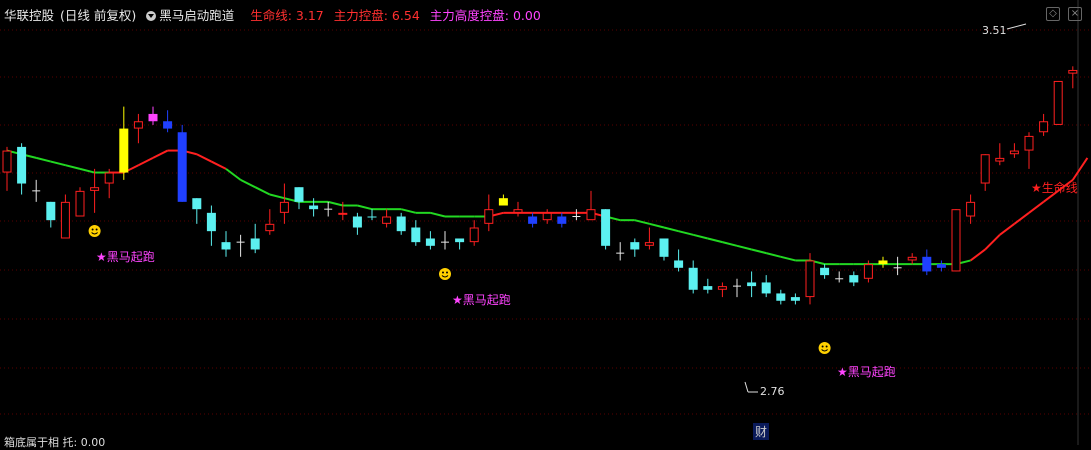 This screenshot has width=1091, height=450. Describe the element at coordinates (287, 15) in the screenshot. I see `lifeline-value: 生命线: 3.17` at that location.